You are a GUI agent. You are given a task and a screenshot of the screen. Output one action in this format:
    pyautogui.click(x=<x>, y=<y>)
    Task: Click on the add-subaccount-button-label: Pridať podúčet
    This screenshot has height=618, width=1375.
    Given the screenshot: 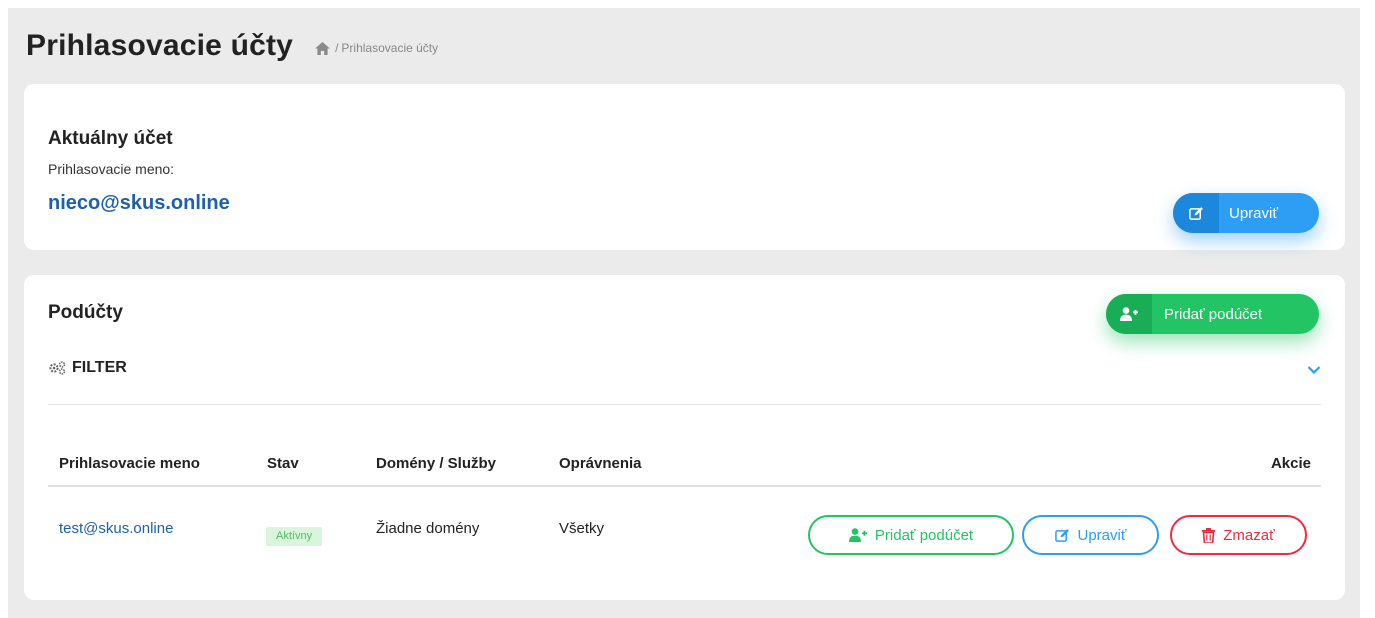 What is the action you would take?
    pyautogui.click(x=1213, y=314)
    